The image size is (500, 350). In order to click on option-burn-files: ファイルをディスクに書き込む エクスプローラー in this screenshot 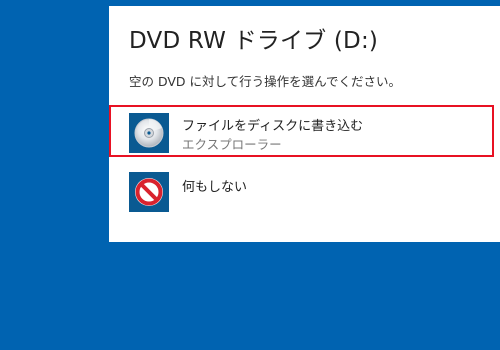, I will do `click(301, 131)`.